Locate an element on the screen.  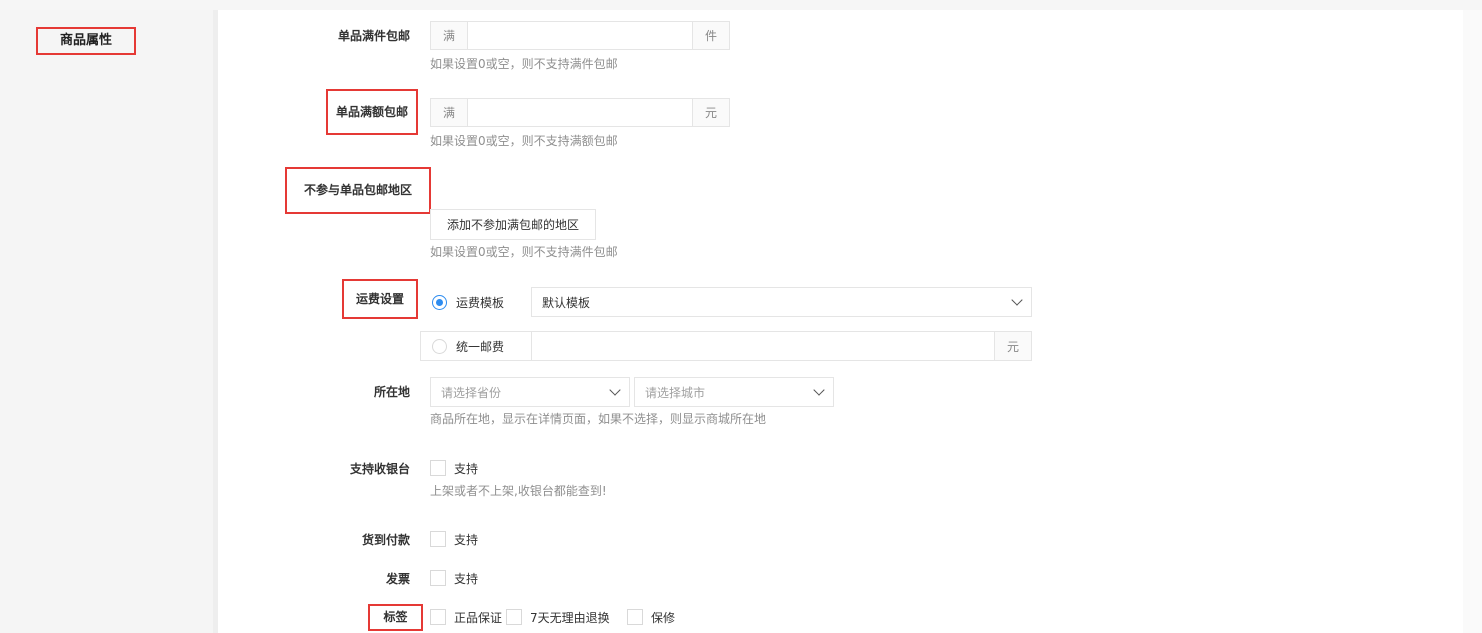
excluded-regions-help: 如果设置0或空，则不支持满件包邮 is located at coordinates (524, 252).